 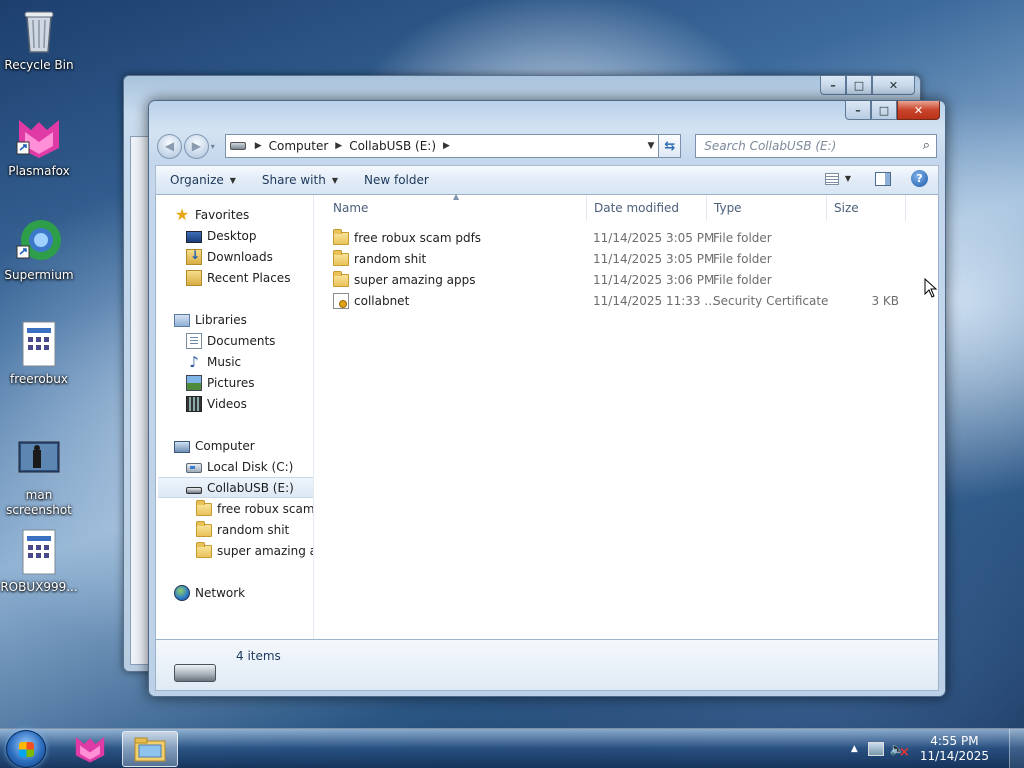 What do you see at coordinates (194, 277) in the screenshot?
I see `recent-places-icon` at bounding box center [194, 277].